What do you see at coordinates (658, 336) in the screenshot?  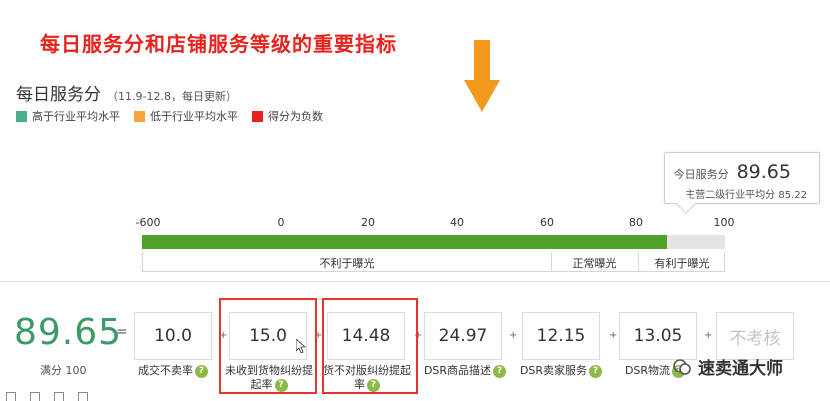 I see `metric-box-6: 13.05` at bounding box center [658, 336].